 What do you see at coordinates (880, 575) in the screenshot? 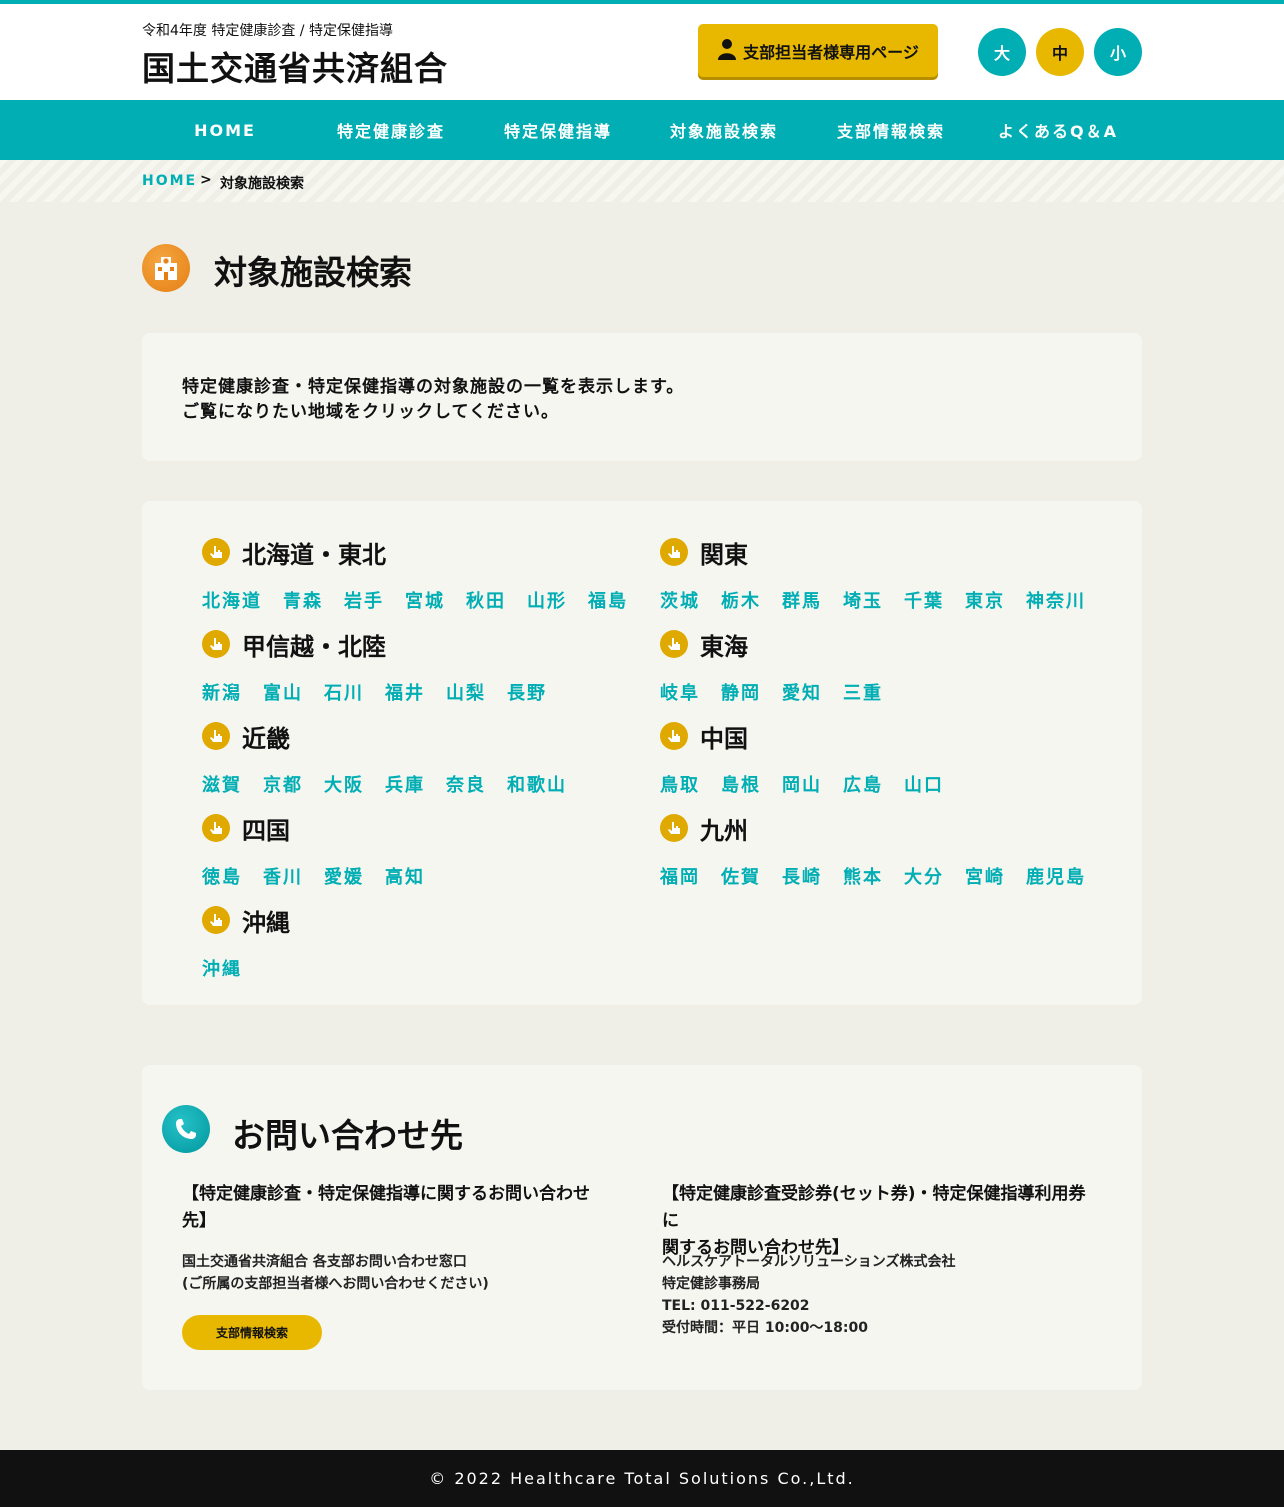
I see `region-block: 関東茨城 栃木 群馬 埼玉 千葉 東京 神奈川` at bounding box center [880, 575].